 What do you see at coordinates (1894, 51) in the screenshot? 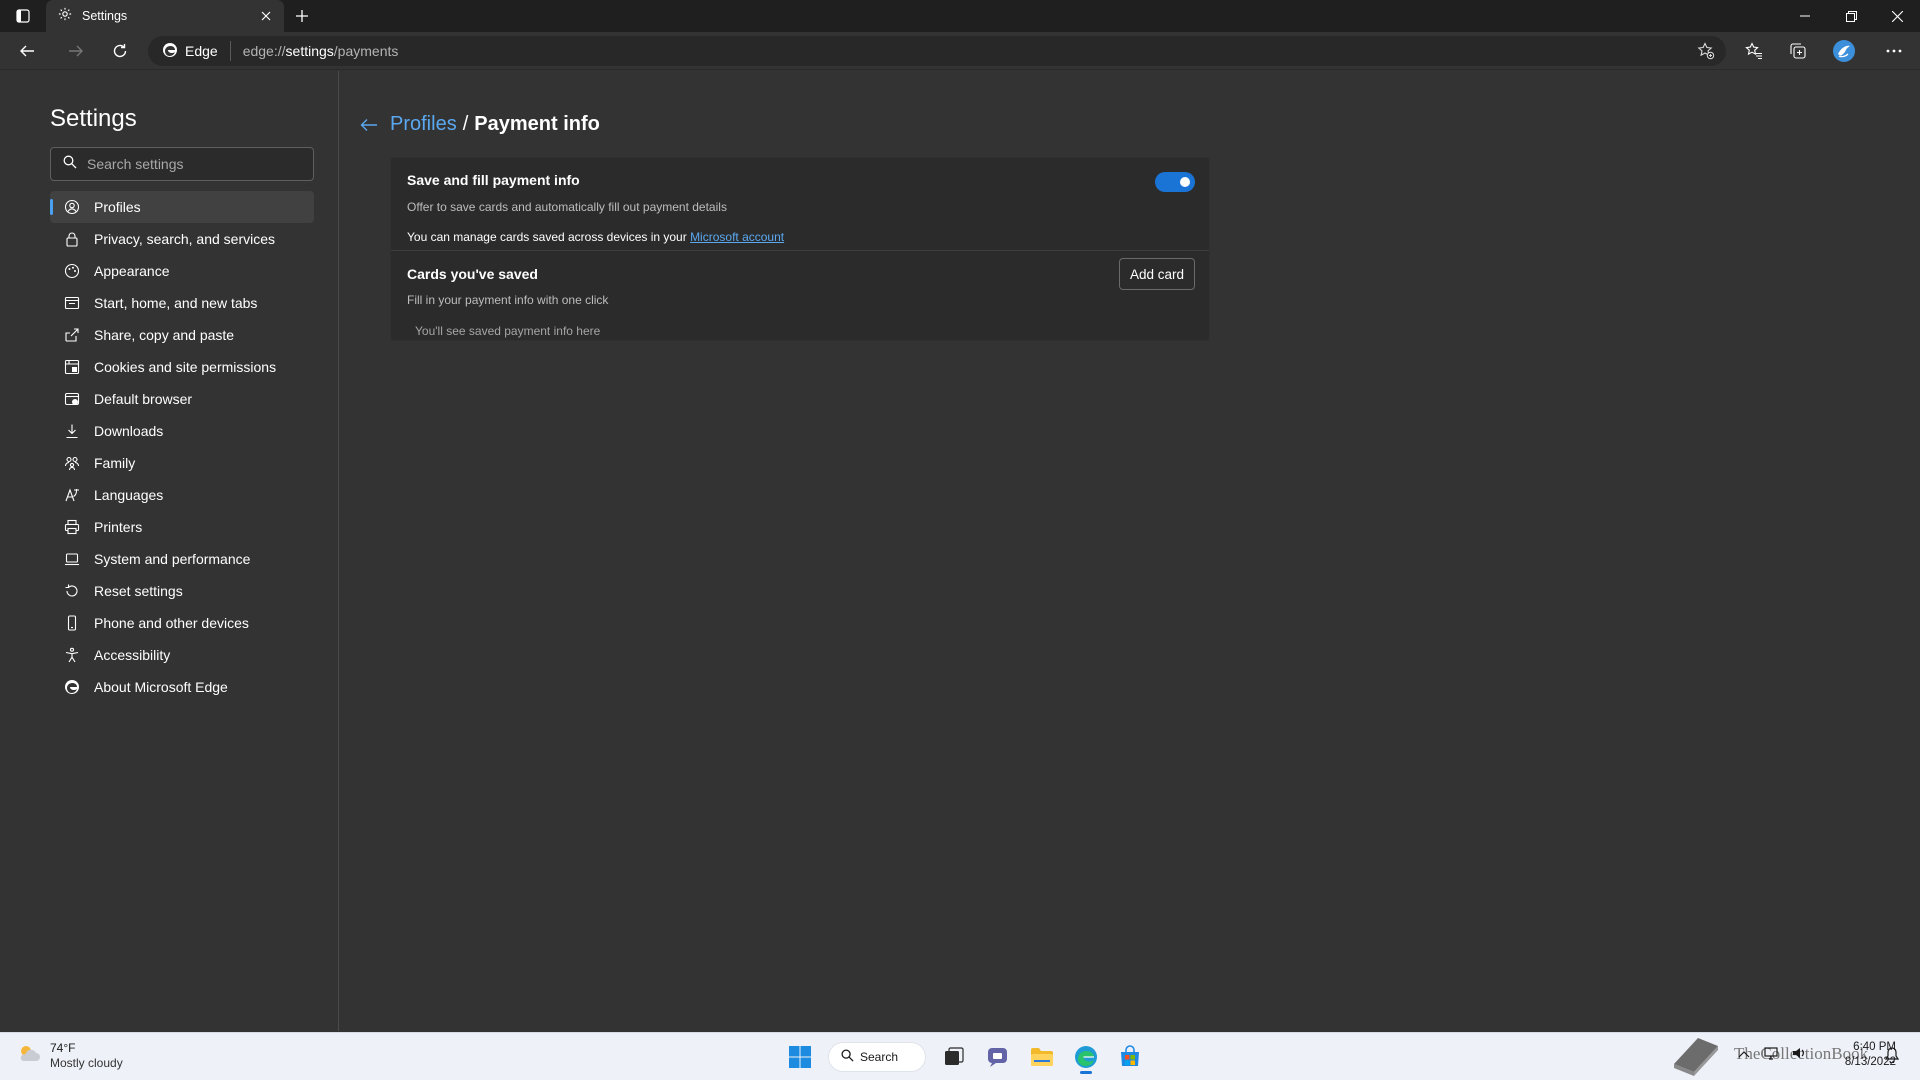
I see `more-menu-icon` at bounding box center [1894, 51].